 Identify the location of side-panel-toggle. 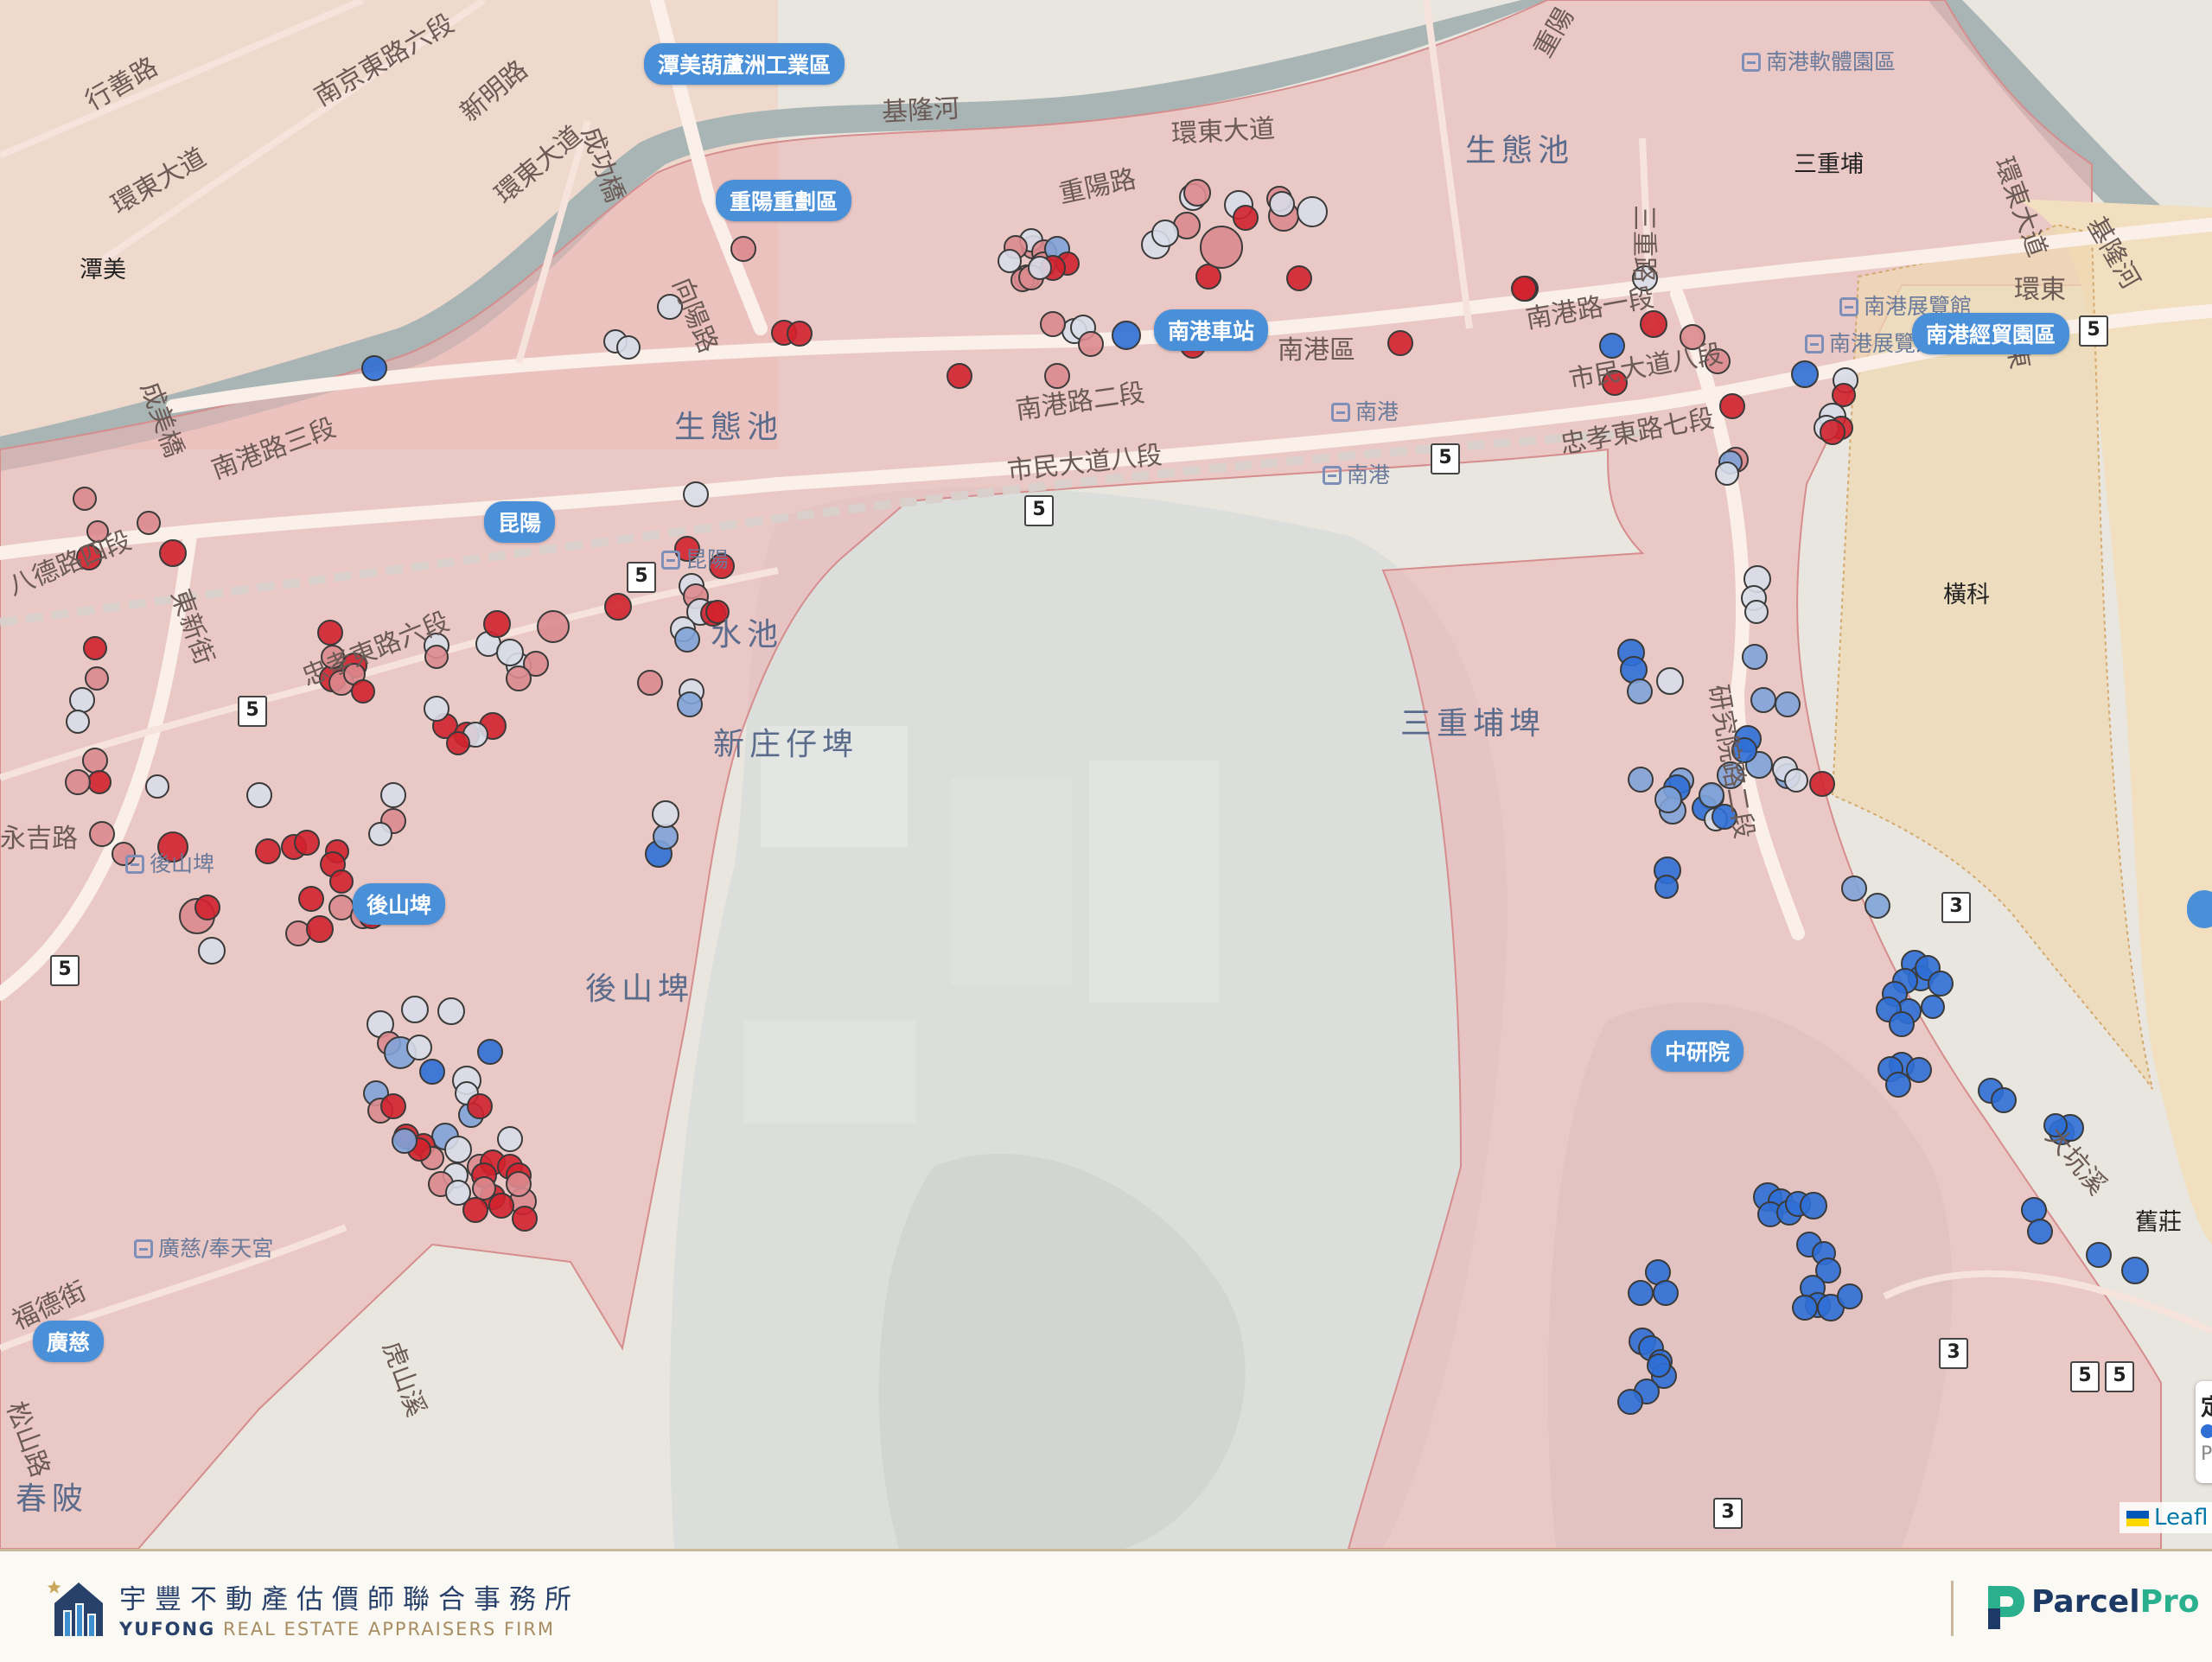
(2199, 909).